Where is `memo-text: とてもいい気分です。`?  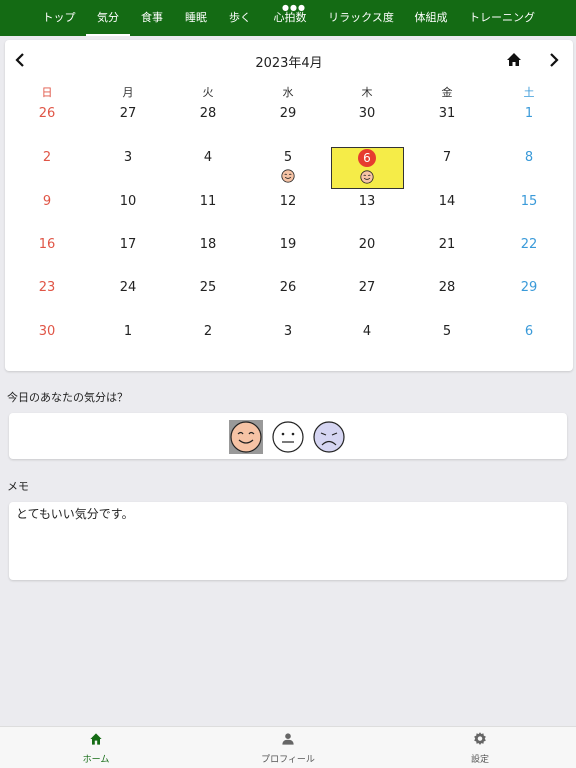 memo-text: とてもいい気分です。 is located at coordinates (75, 514).